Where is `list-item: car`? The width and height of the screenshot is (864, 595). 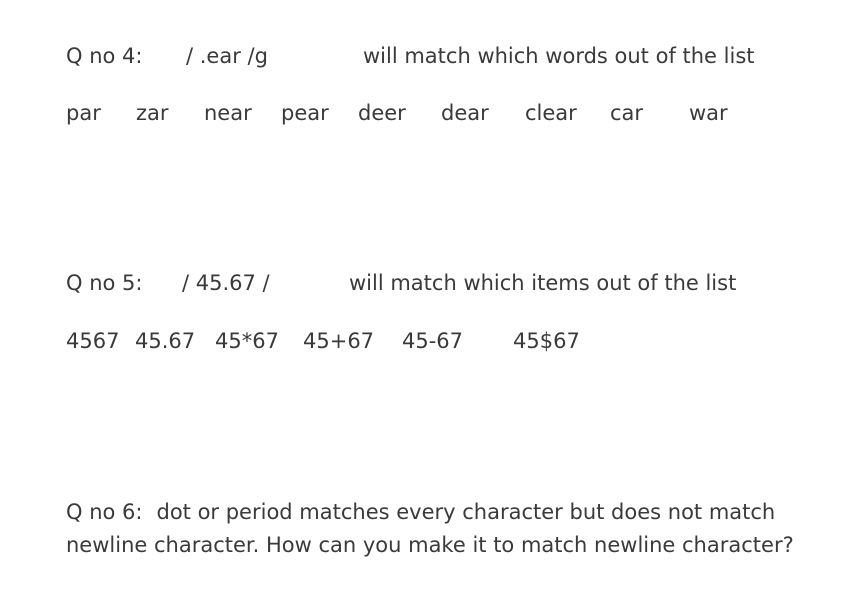
list-item: car is located at coordinates (627, 113).